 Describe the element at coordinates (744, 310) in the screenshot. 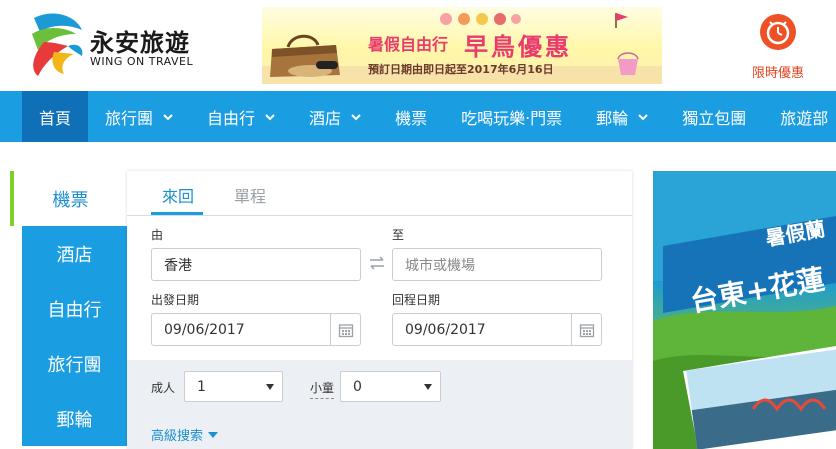

I see `taitung-hualien-promo: 暑假蘭 台東+花蓮` at that location.